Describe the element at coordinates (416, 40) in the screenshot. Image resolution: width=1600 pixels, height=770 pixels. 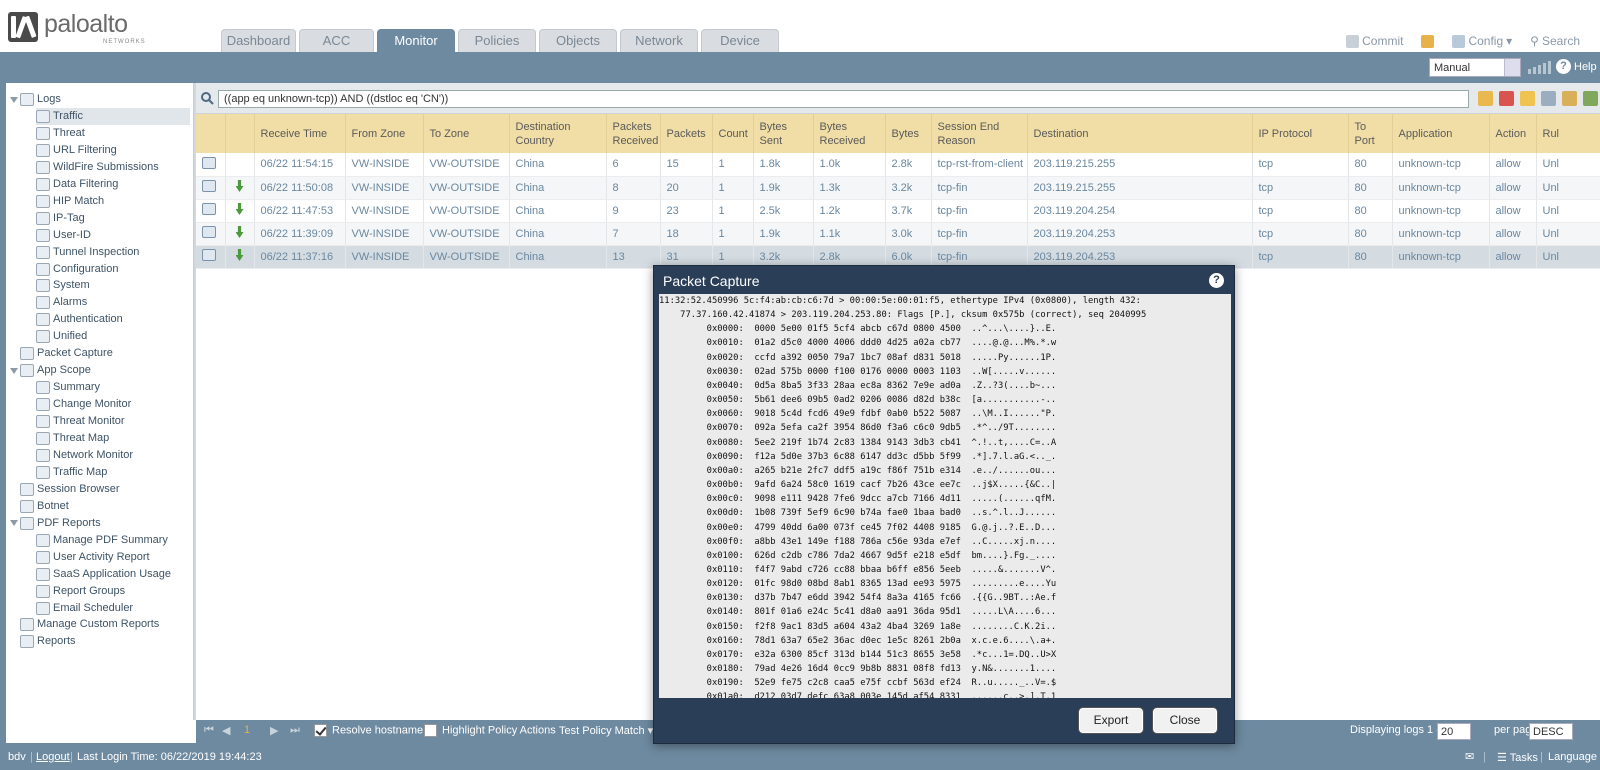
I see `tab-monitor: Monitor` at that location.